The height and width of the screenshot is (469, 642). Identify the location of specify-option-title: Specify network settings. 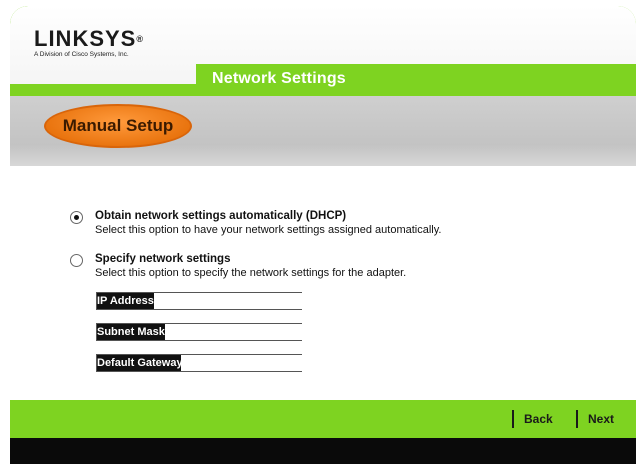
(163, 259).